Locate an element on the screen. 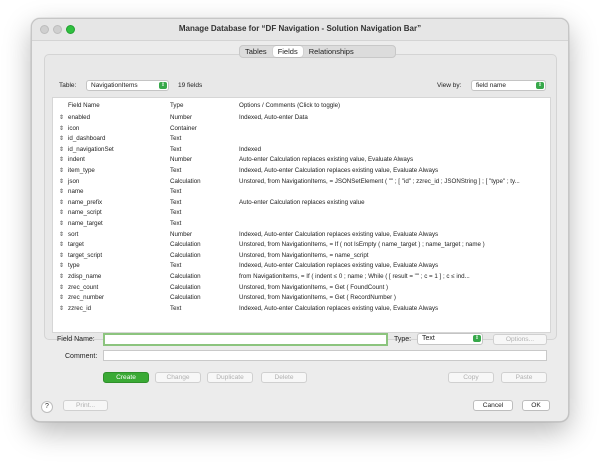 The image size is (600, 463). field-name-cell: zrec_number is located at coordinates (86, 298).